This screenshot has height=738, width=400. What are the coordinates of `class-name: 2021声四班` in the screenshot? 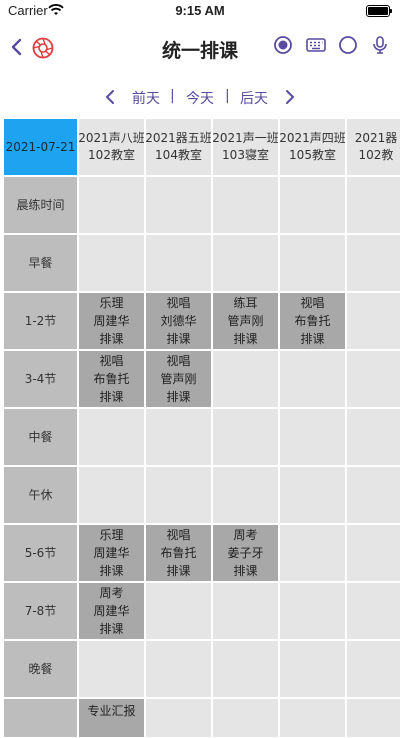 It's located at (312, 138).